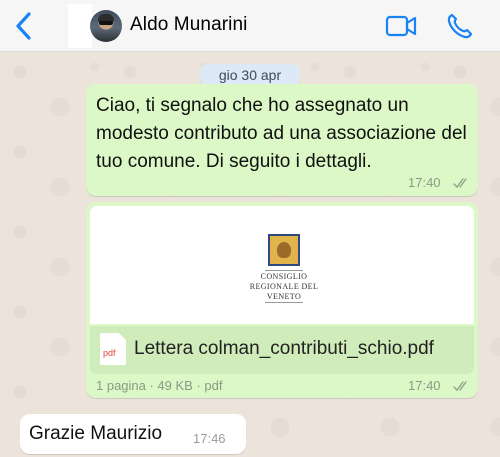 This screenshot has width=500, height=457. What do you see at coordinates (250, 26) in the screenshot?
I see `chat-header: Aldo Munarini` at bounding box center [250, 26].